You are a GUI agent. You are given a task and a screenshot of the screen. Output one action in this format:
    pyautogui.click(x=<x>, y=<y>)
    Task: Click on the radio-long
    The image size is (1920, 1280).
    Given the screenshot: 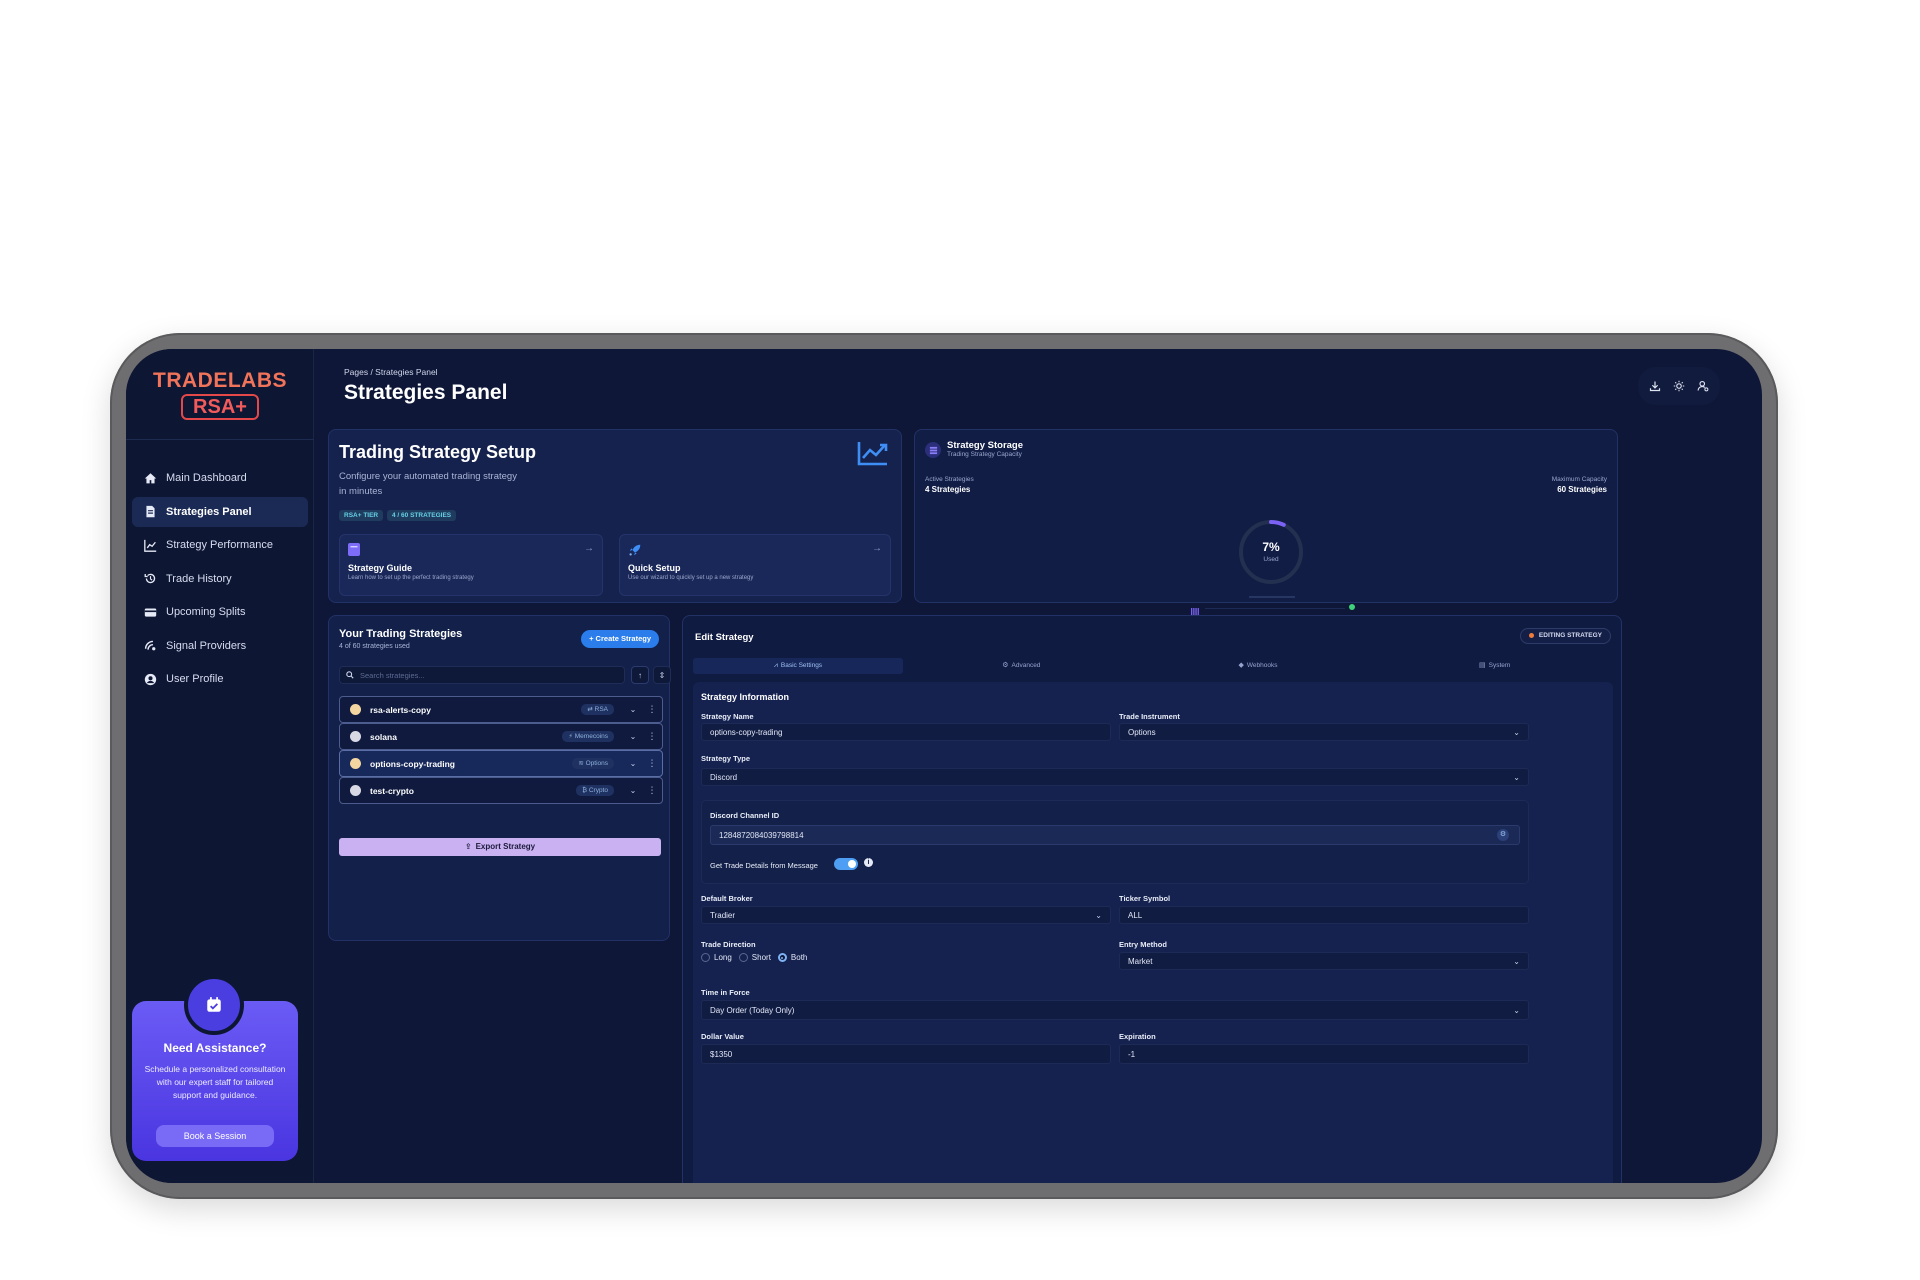 What is the action you would take?
    pyautogui.click(x=705, y=957)
    